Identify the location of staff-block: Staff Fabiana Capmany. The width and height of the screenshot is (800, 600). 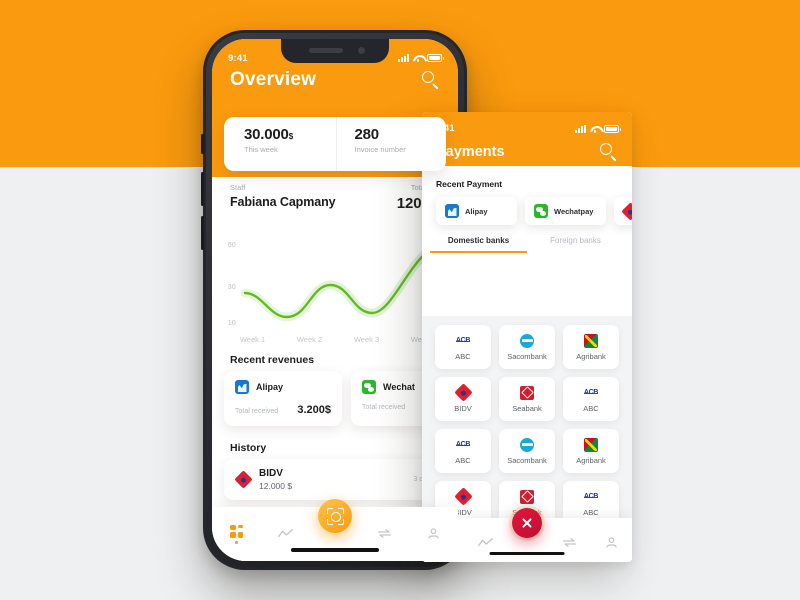
(283, 196).